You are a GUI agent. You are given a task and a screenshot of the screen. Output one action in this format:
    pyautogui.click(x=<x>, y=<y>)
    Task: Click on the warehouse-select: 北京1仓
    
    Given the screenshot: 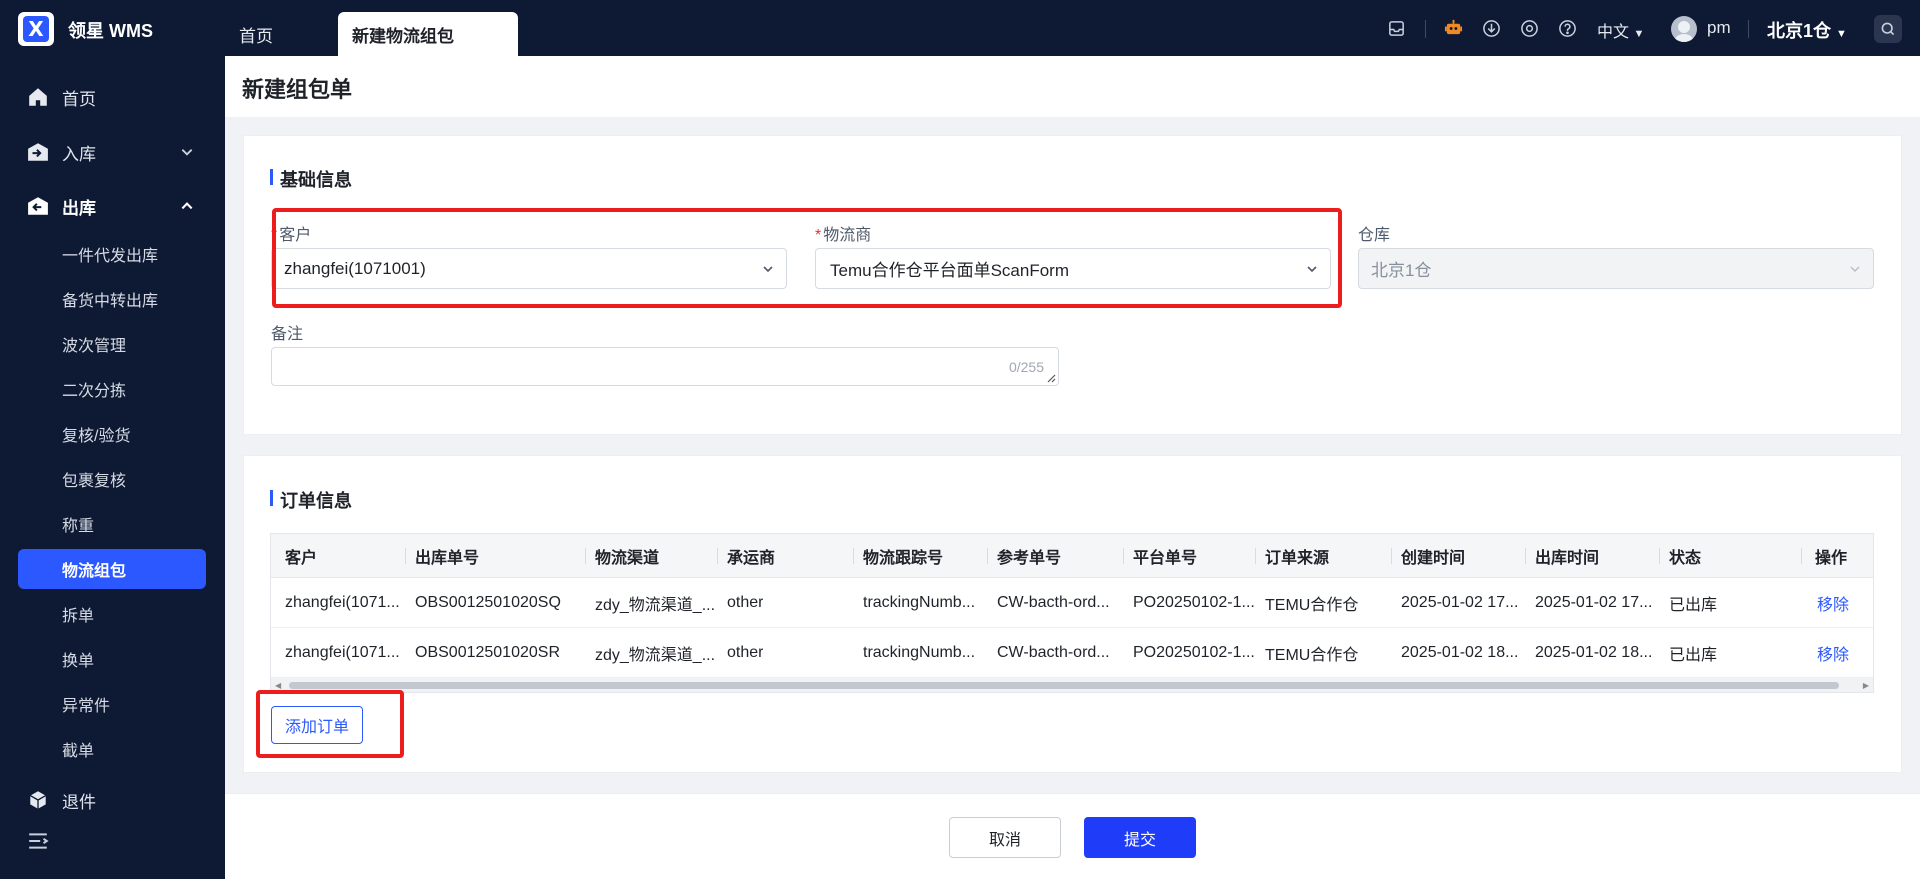 What is the action you would take?
    pyautogui.click(x=1616, y=268)
    